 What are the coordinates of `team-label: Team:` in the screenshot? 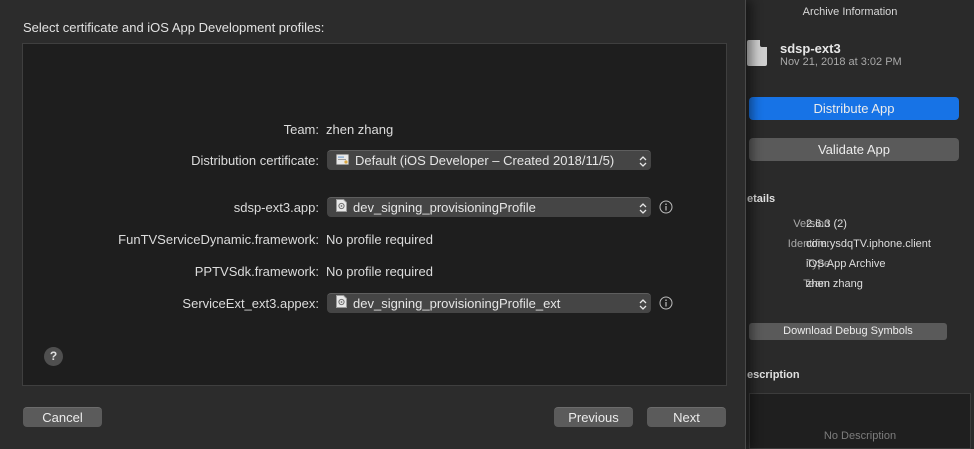 It's located at (301, 129).